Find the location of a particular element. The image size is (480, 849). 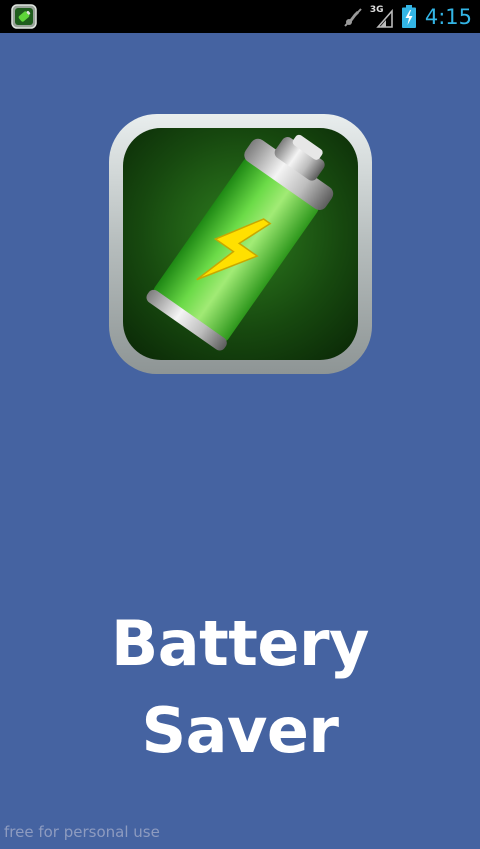

mute-icon is located at coordinates (353, 17).